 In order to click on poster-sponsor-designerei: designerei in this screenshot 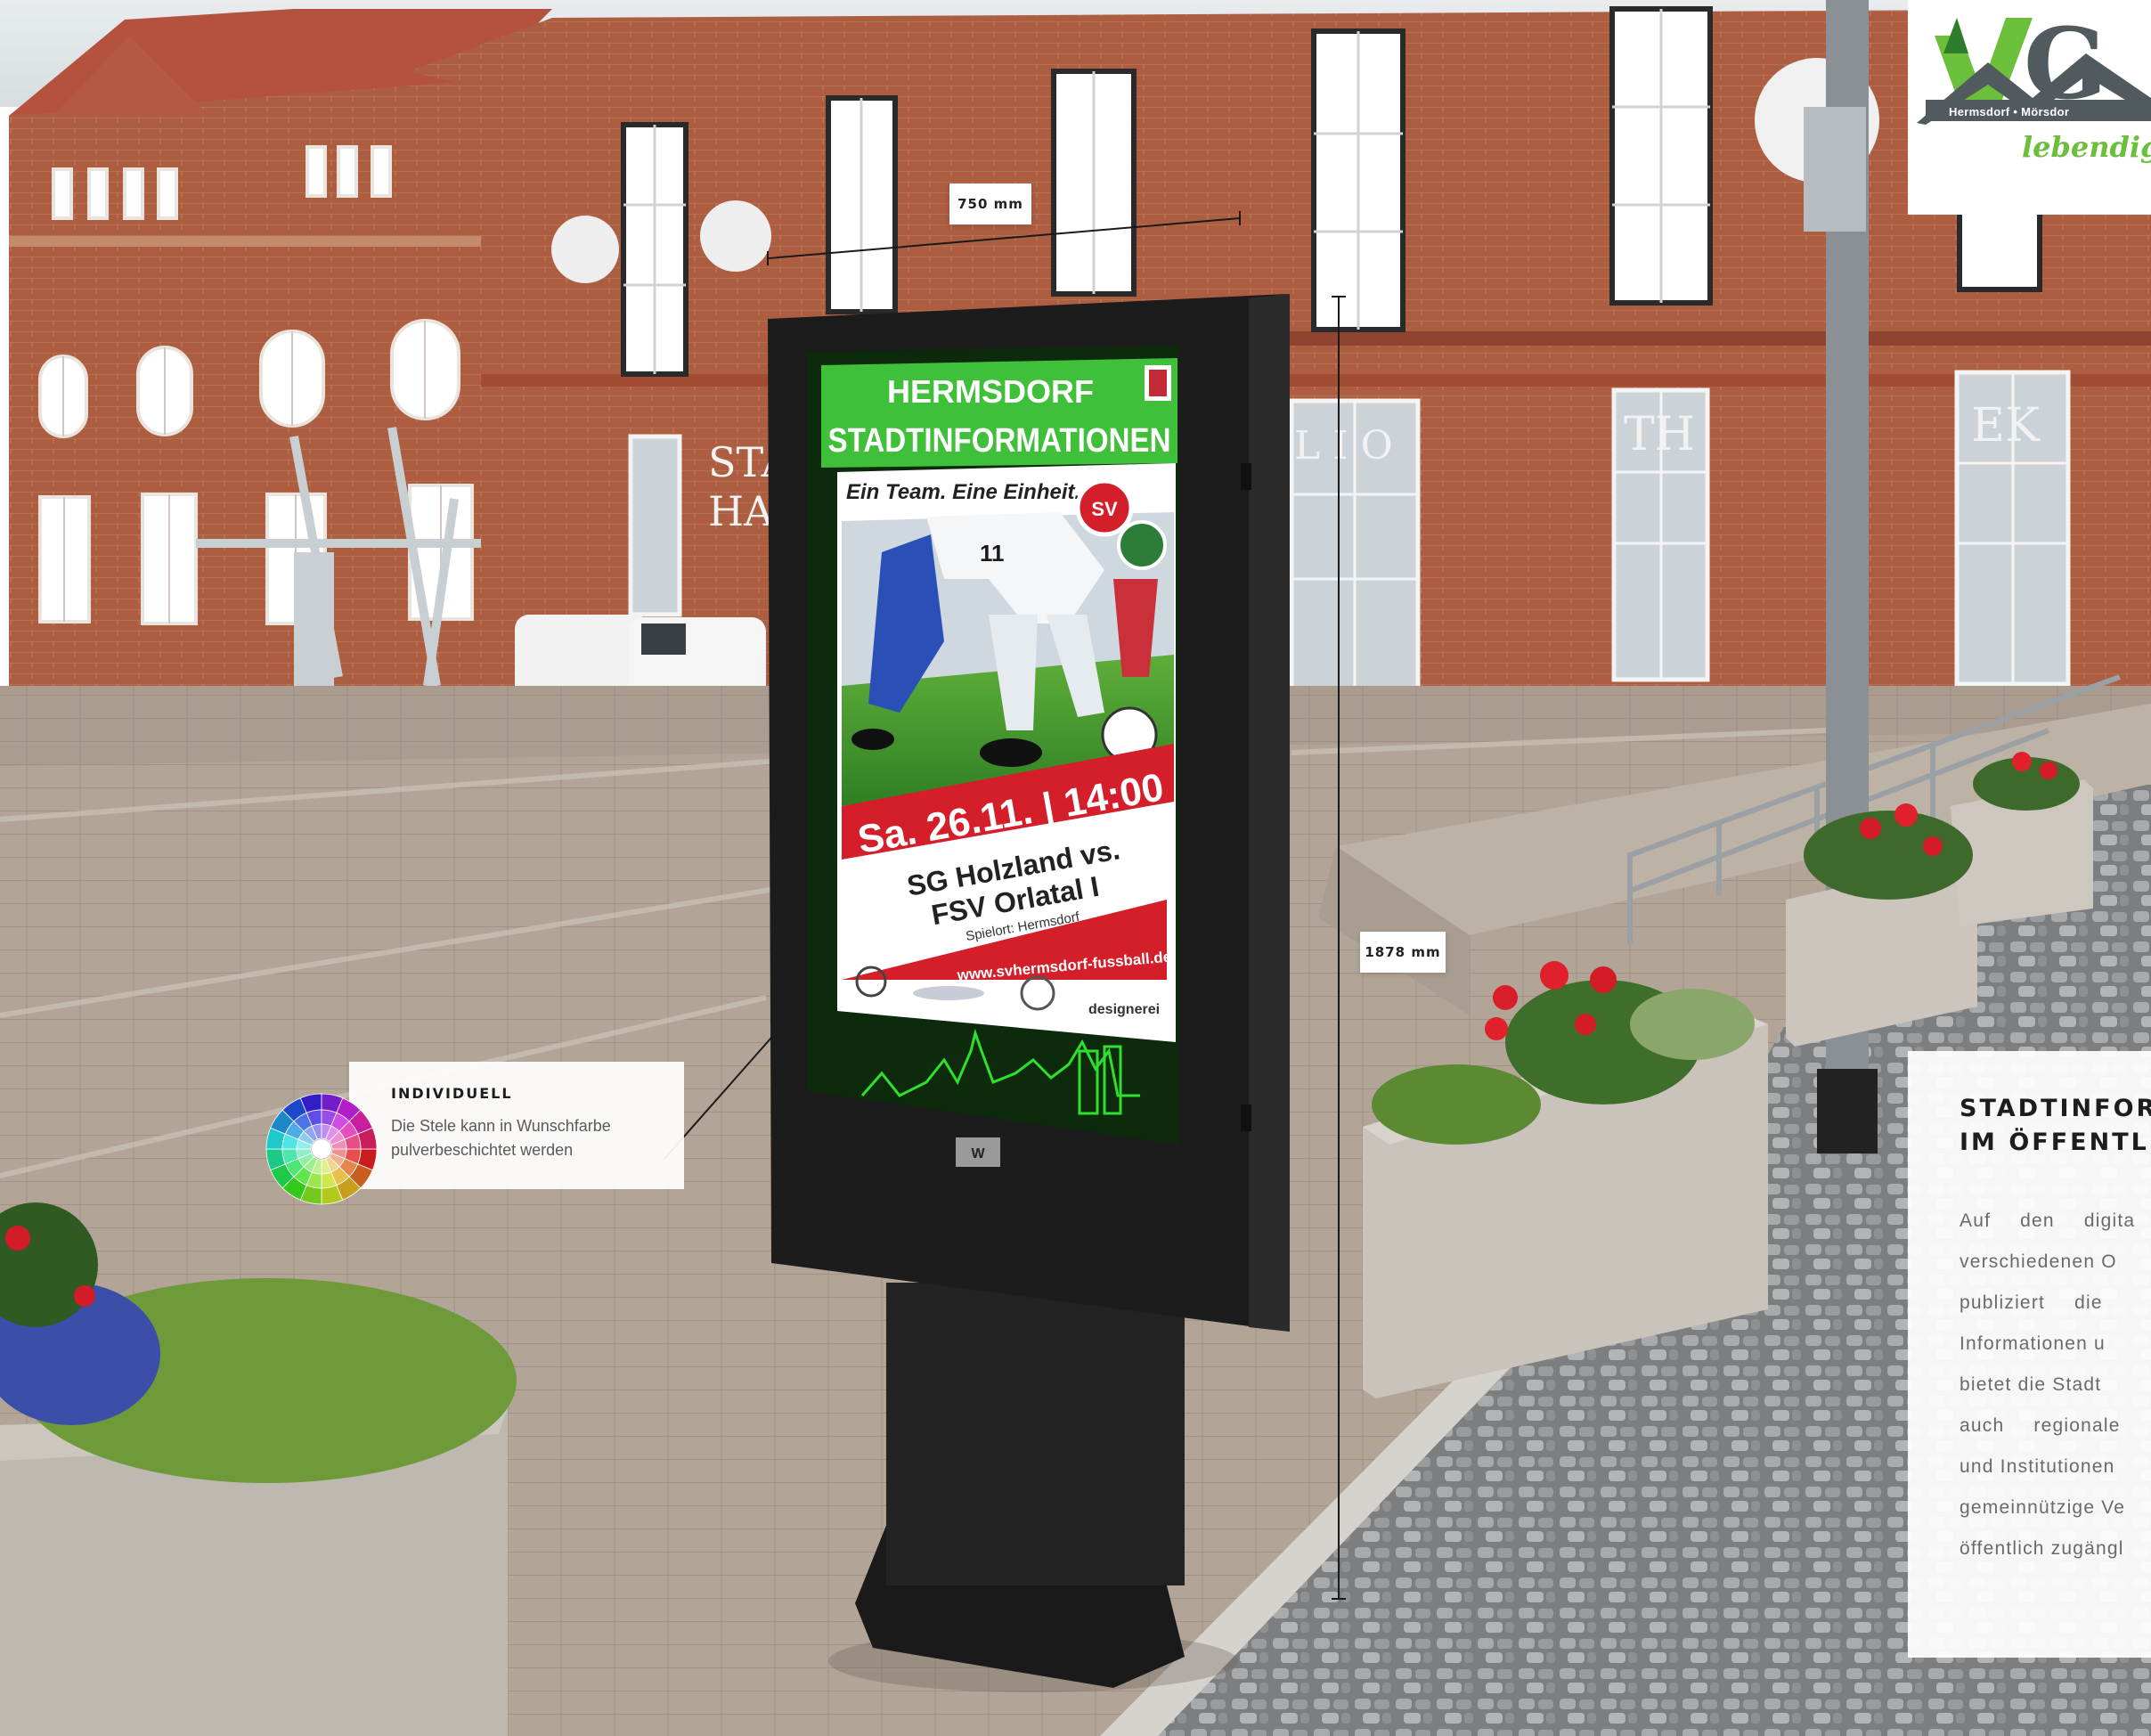, I will do `click(1124, 1010)`.